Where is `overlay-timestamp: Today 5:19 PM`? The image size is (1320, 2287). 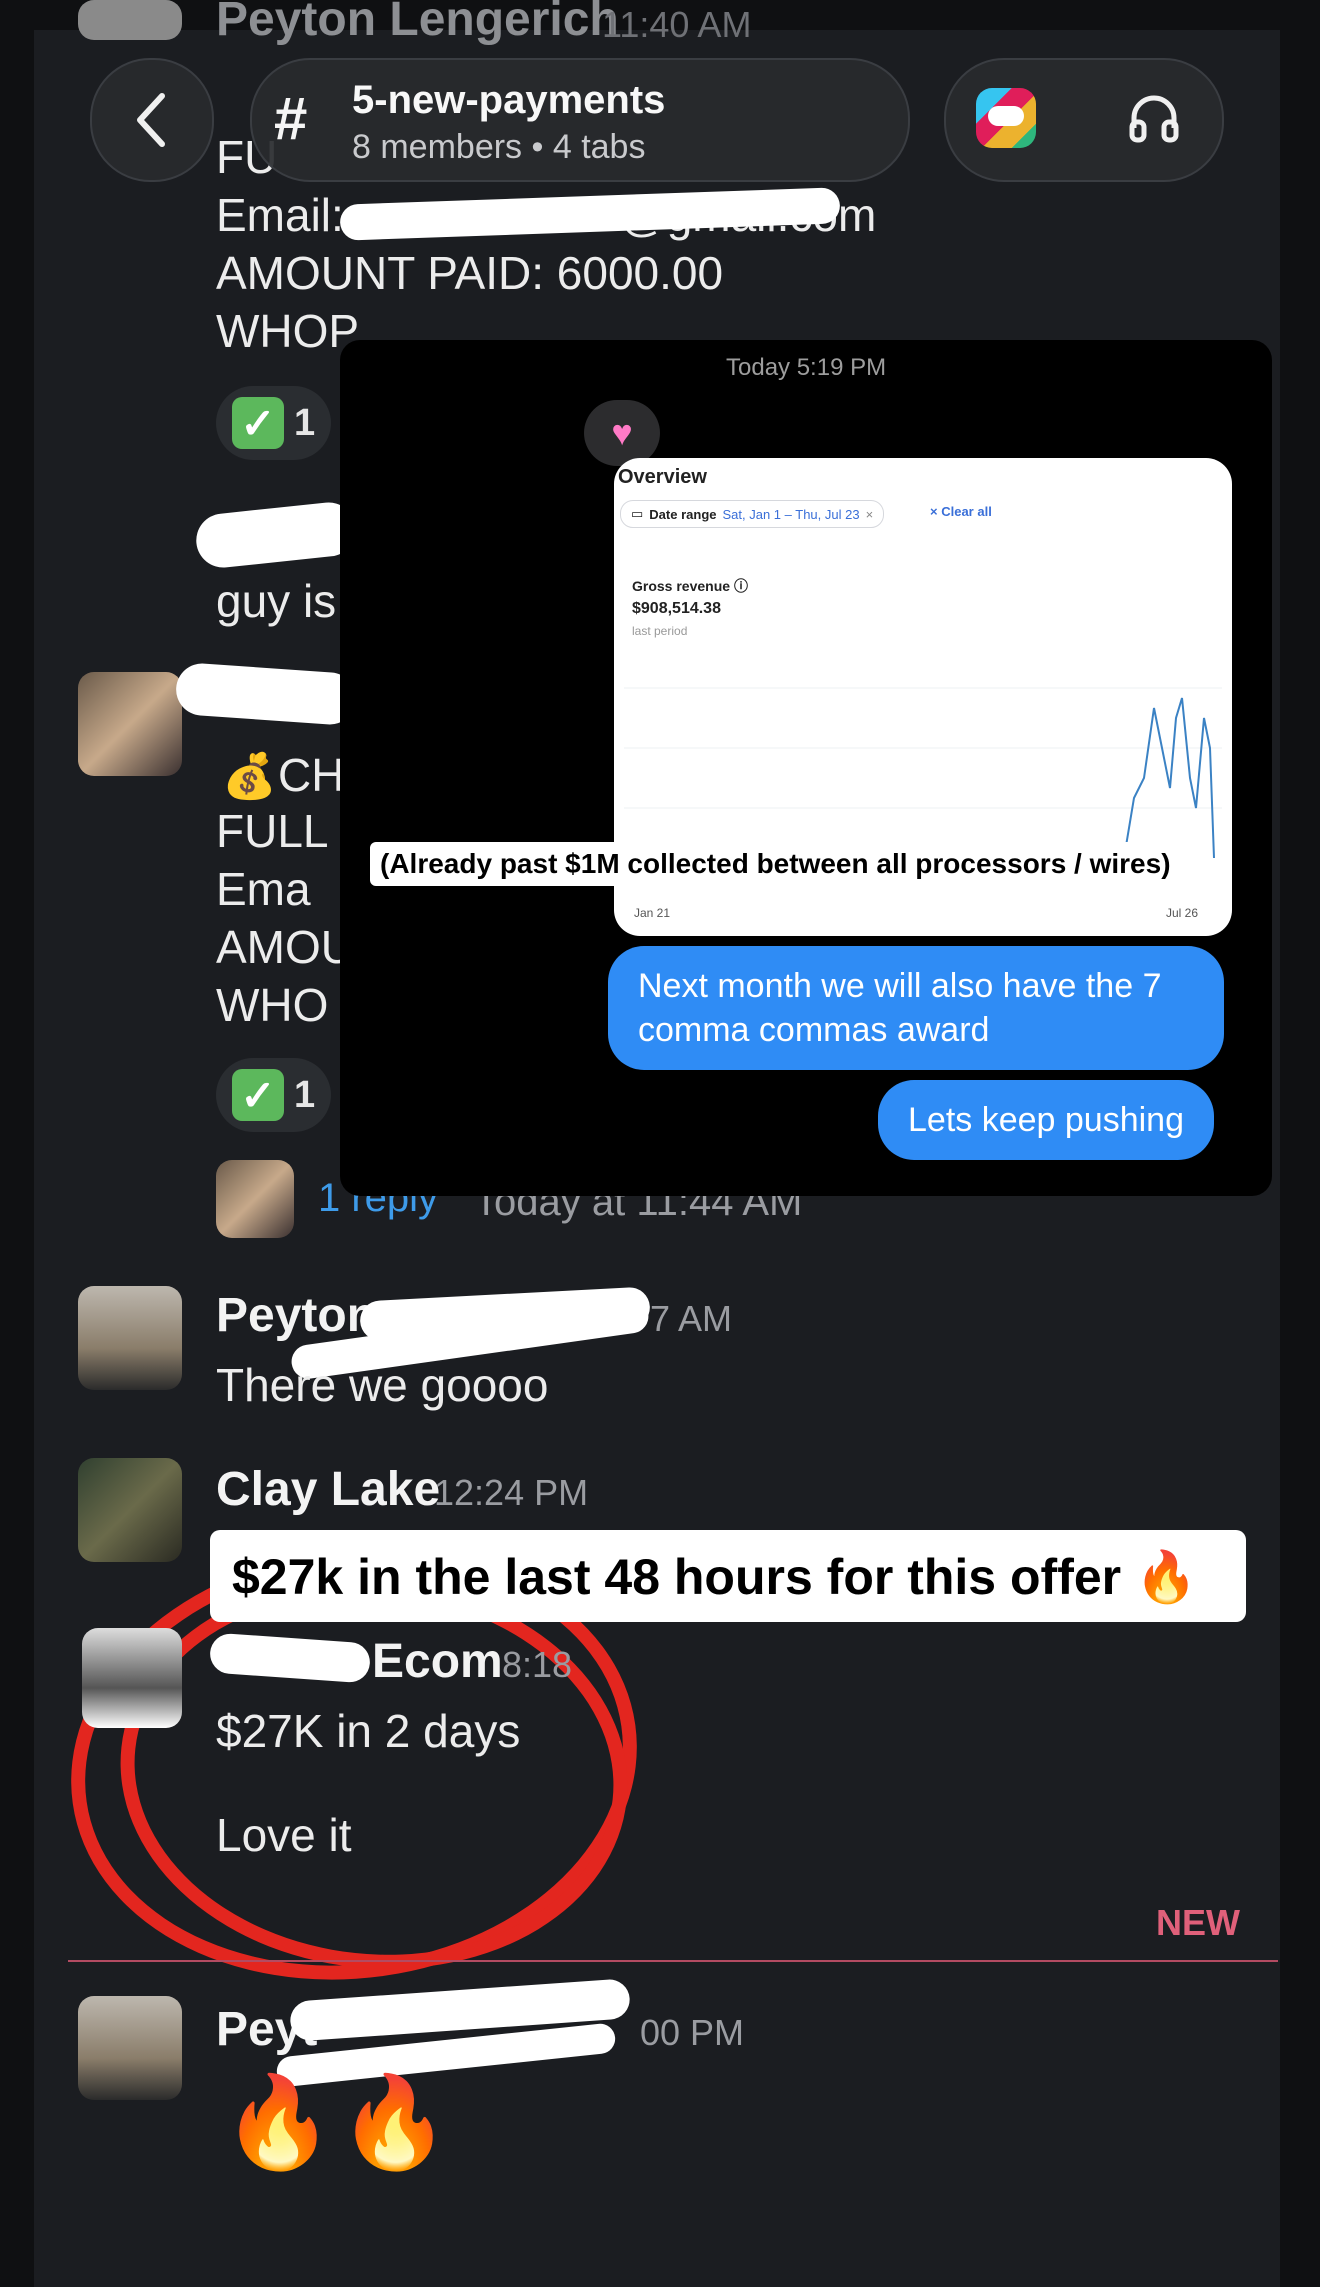 overlay-timestamp: Today 5:19 PM is located at coordinates (806, 367).